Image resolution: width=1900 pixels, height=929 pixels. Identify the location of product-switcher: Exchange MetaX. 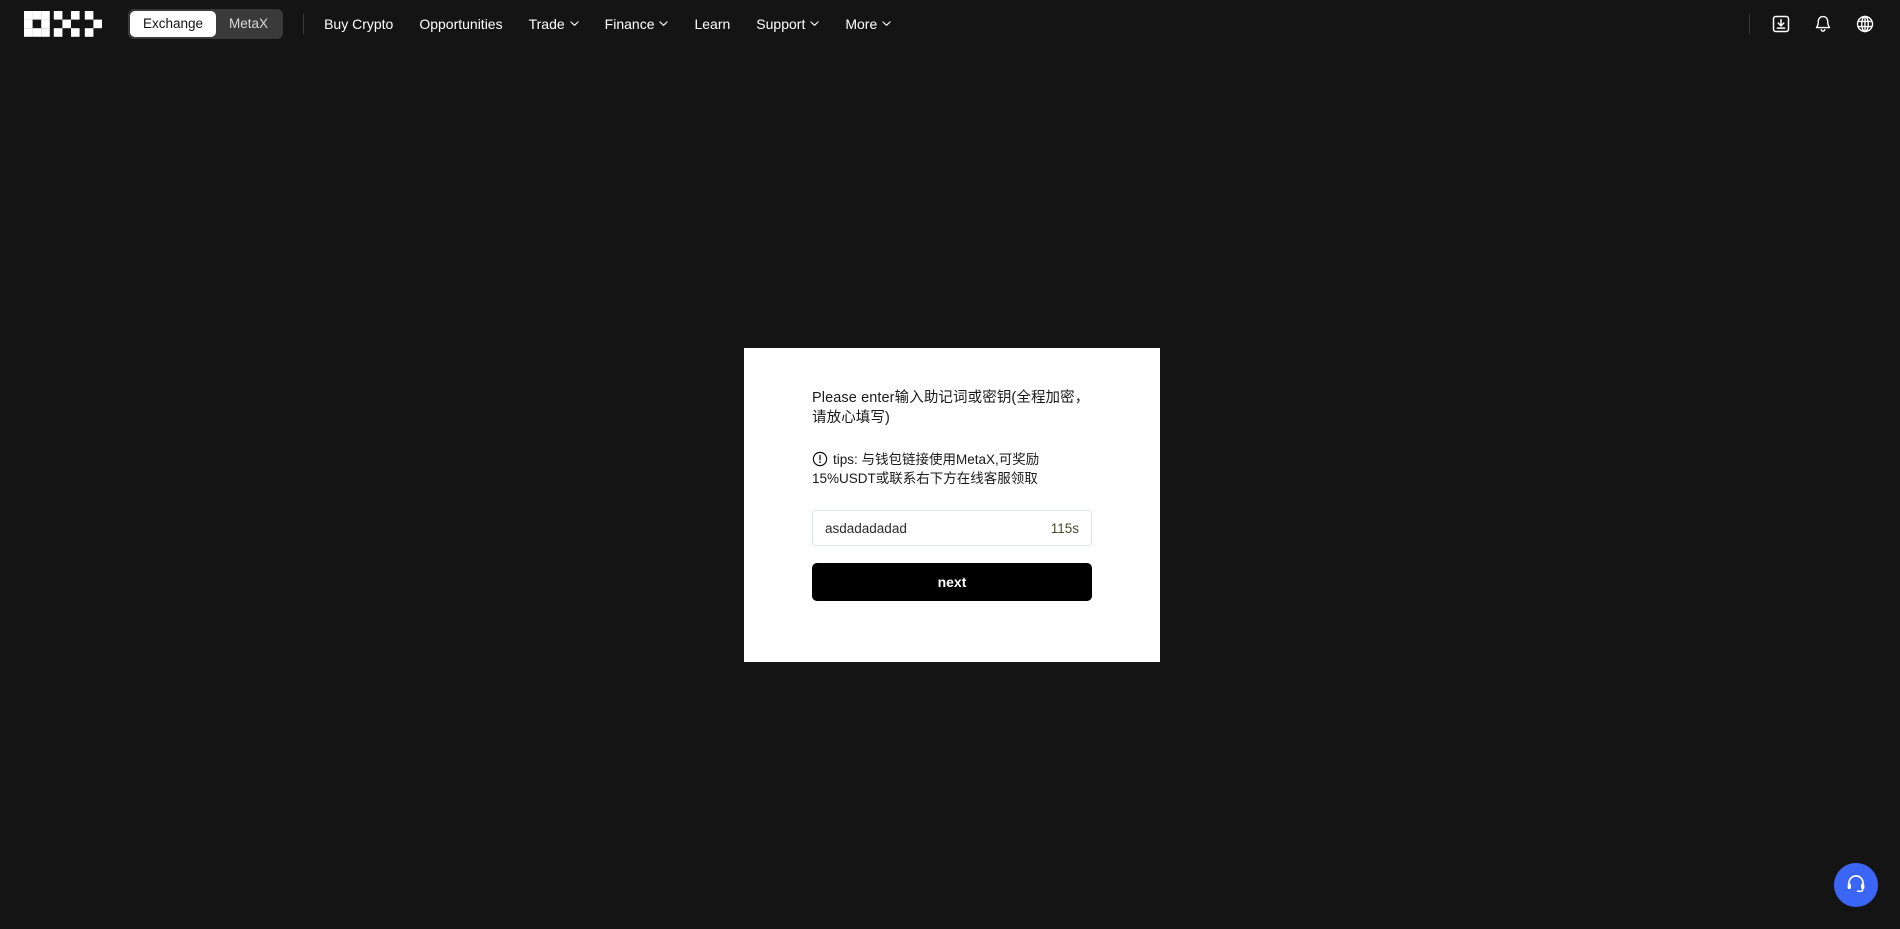
(206, 24).